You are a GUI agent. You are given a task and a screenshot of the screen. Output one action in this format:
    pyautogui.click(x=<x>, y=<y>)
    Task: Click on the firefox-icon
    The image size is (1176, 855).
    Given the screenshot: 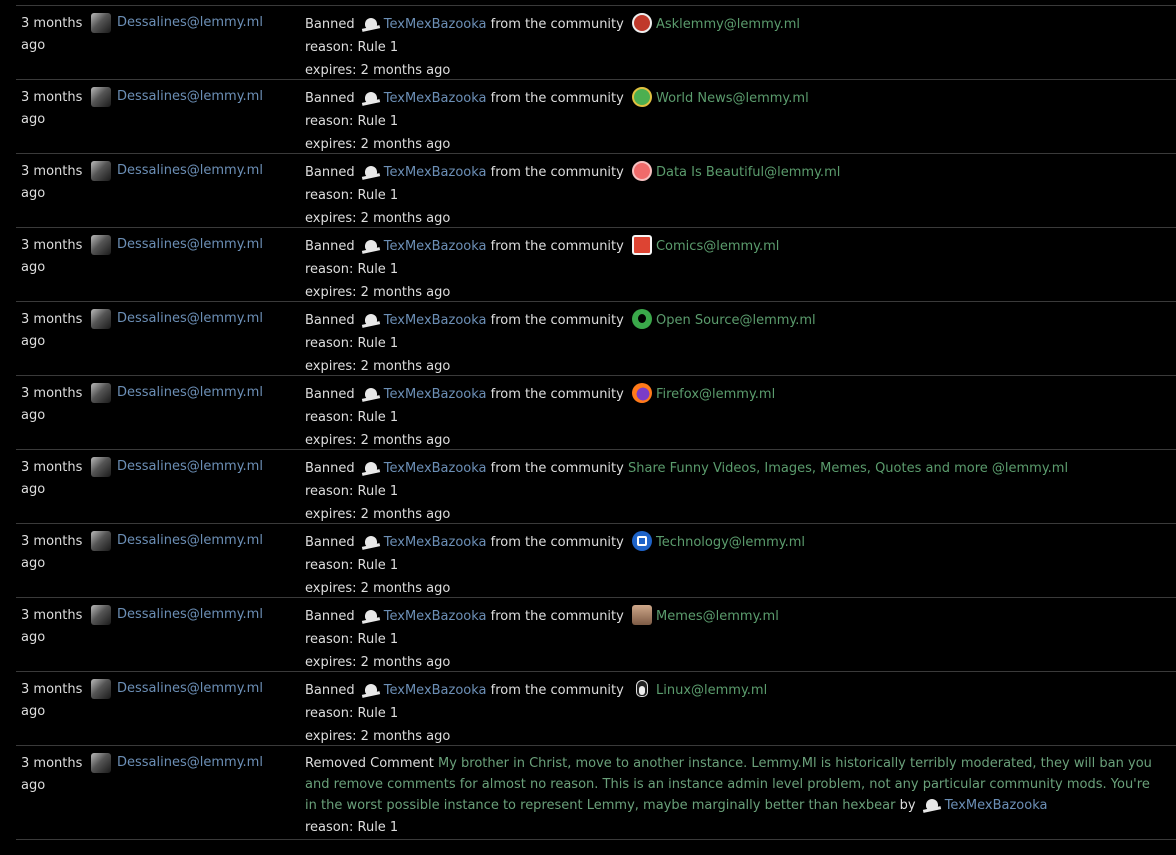 What is the action you would take?
    pyautogui.click(x=641, y=393)
    